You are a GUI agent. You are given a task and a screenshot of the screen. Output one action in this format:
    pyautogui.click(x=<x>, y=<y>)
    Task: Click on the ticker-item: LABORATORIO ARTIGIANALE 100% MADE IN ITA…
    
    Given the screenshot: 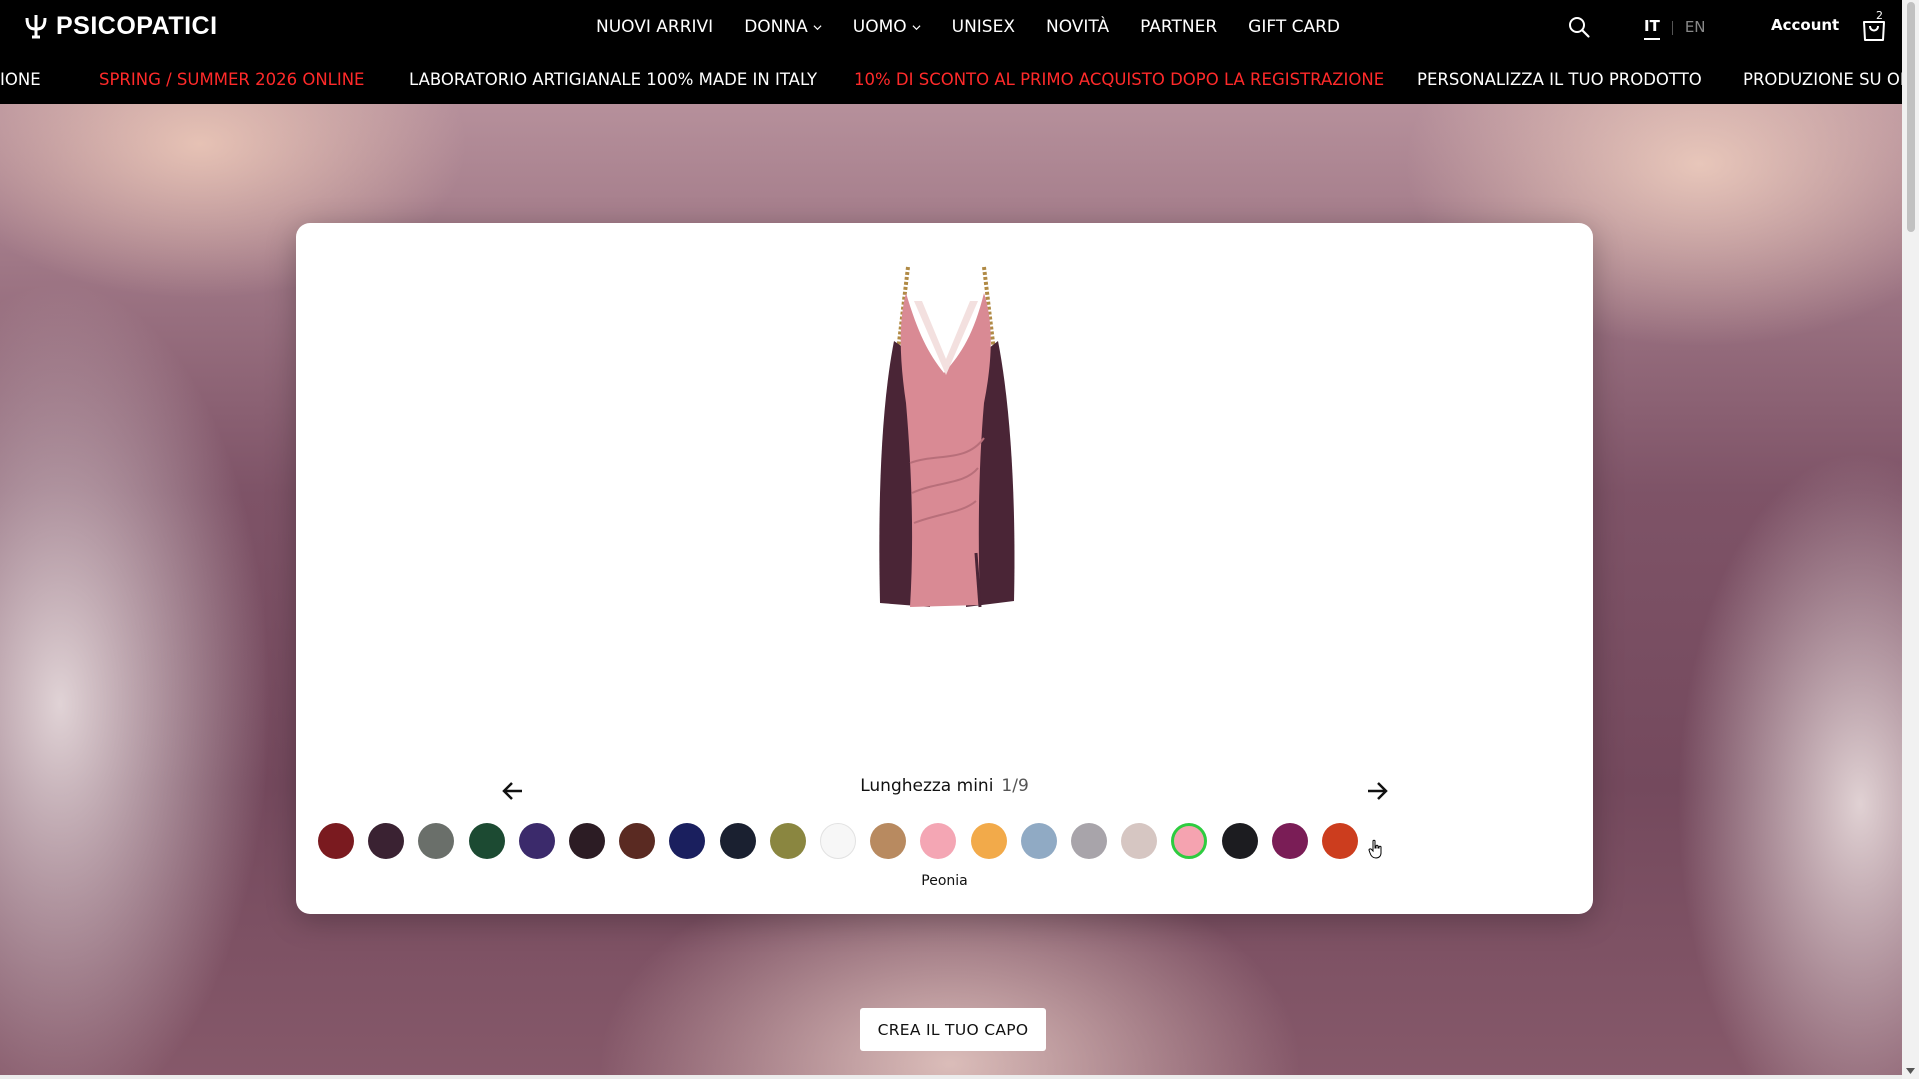 What is the action you would take?
    pyautogui.click(x=613, y=79)
    